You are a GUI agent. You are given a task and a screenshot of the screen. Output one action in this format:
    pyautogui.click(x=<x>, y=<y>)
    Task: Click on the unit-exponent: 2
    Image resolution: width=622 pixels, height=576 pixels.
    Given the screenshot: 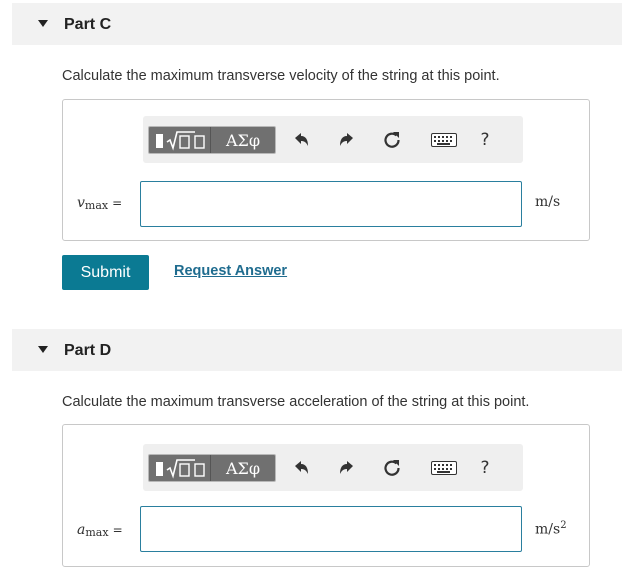 What is the action you would take?
    pyautogui.click(x=563, y=525)
    